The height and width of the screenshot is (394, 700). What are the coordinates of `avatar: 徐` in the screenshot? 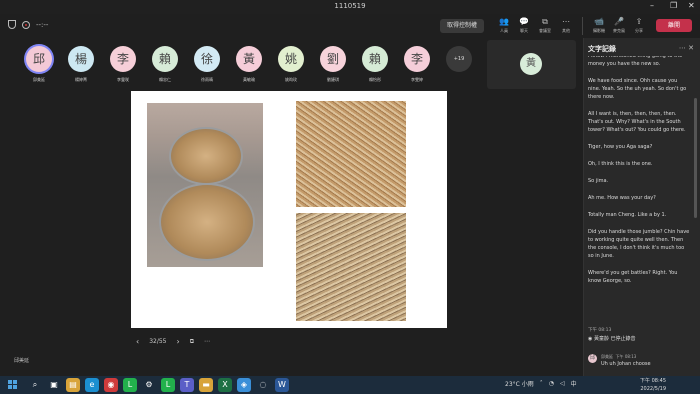 It's located at (207, 59).